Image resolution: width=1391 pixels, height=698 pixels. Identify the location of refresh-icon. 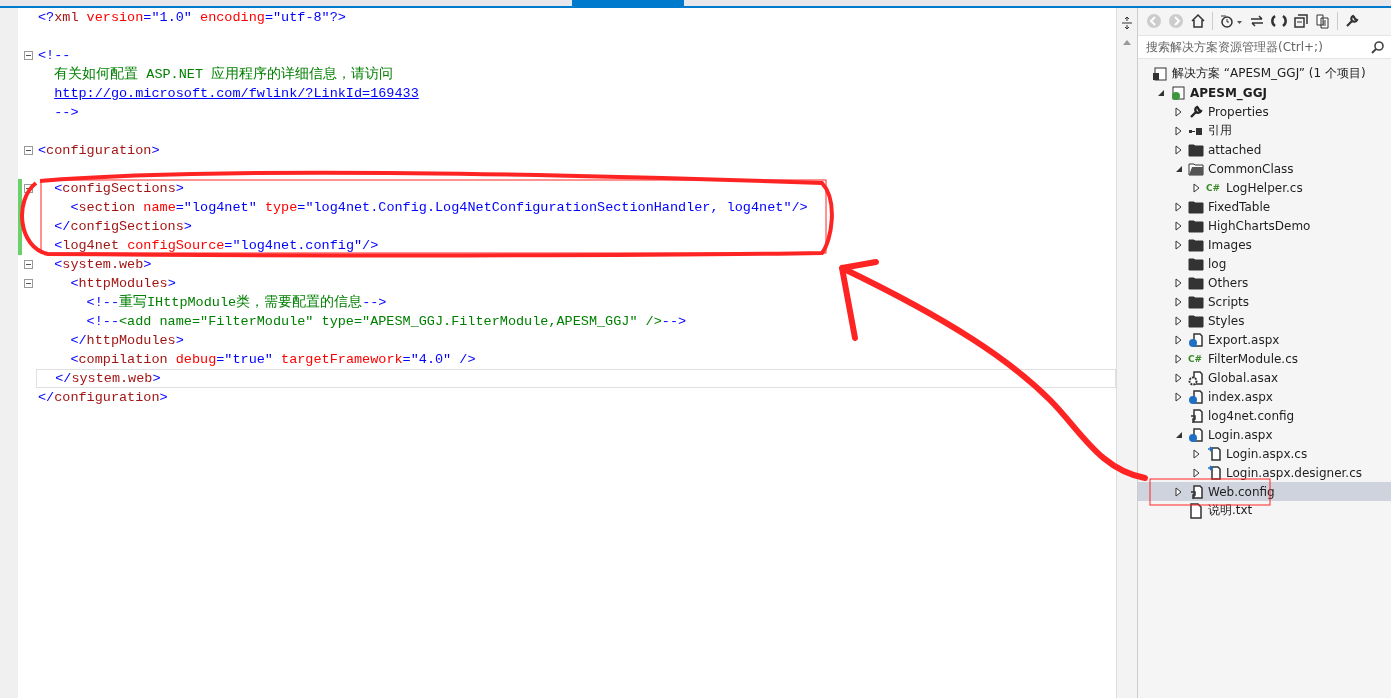
(1279, 21).